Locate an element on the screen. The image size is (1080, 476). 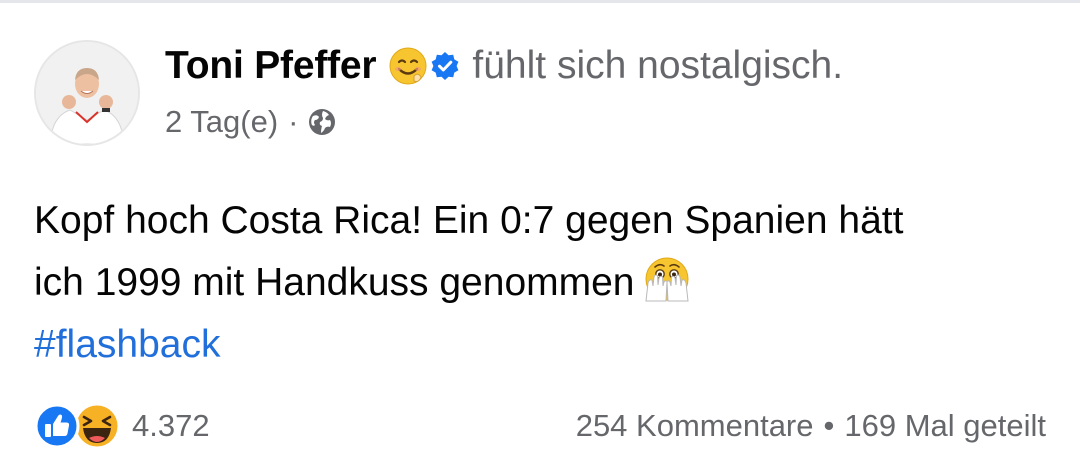
like-icon is located at coordinates (57, 426).